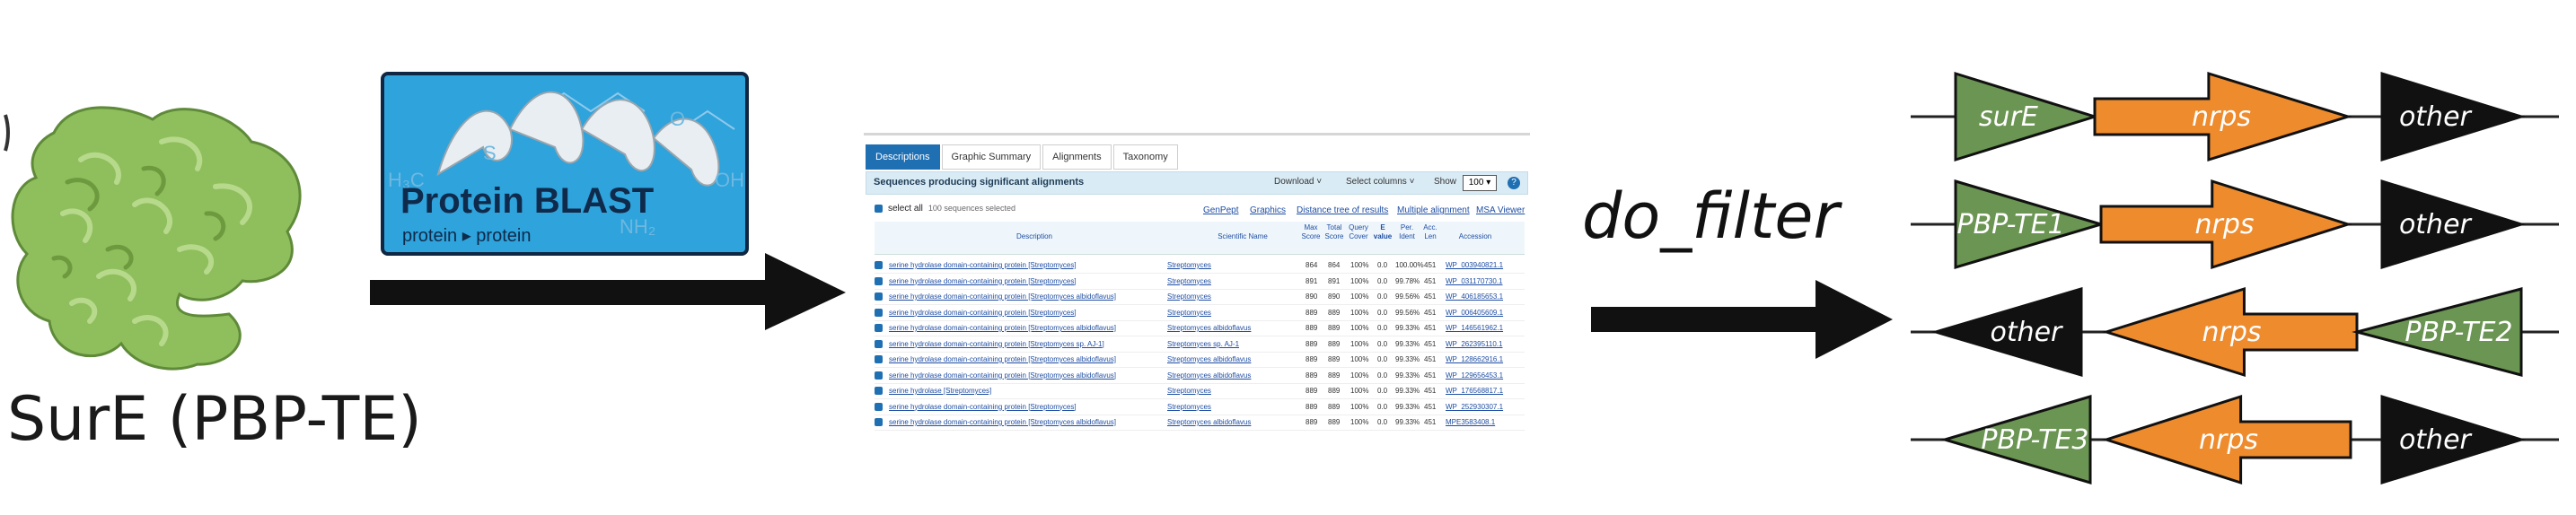  What do you see at coordinates (1474, 312) in the screenshot?
I see `row-cell: WP_006405609.1` at bounding box center [1474, 312].